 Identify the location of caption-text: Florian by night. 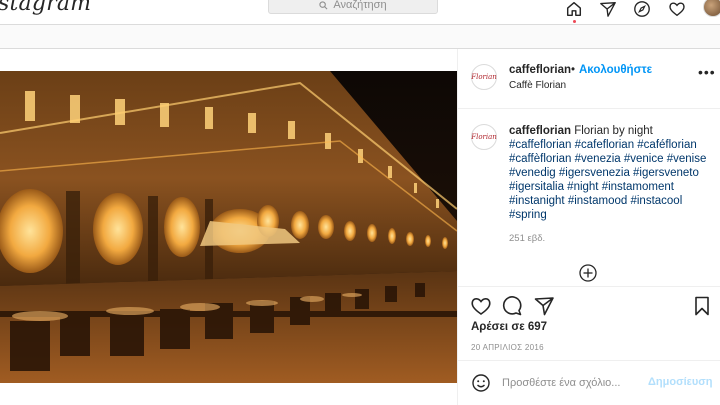
(613, 131).